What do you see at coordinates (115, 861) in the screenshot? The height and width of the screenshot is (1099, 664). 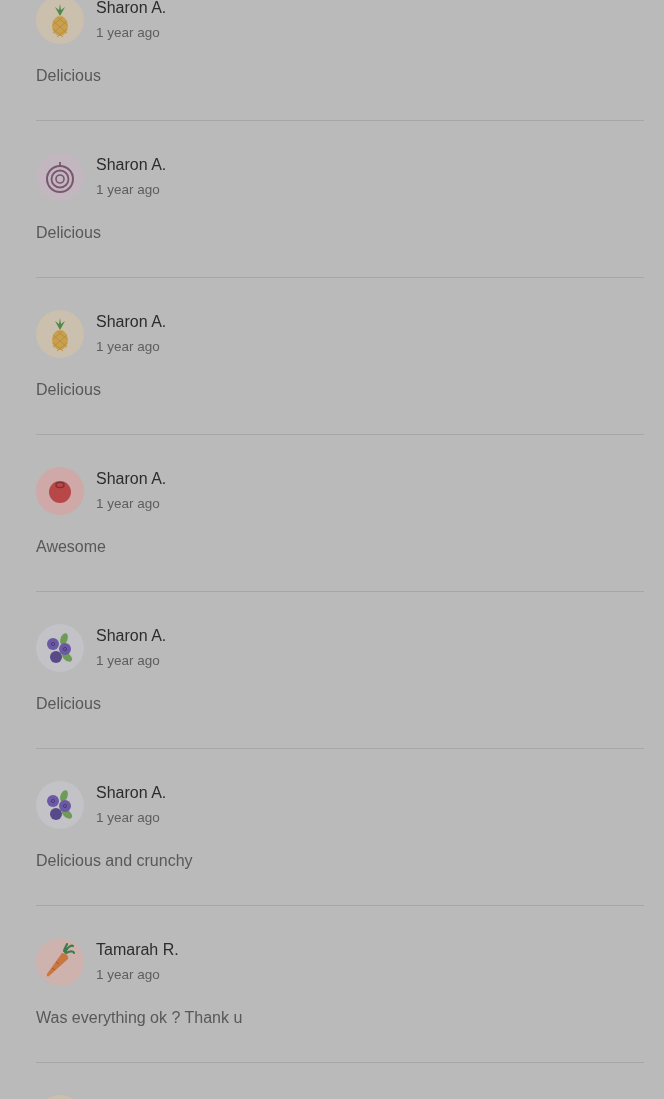 I see `review-comment: Delicious and crunchy` at bounding box center [115, 861].